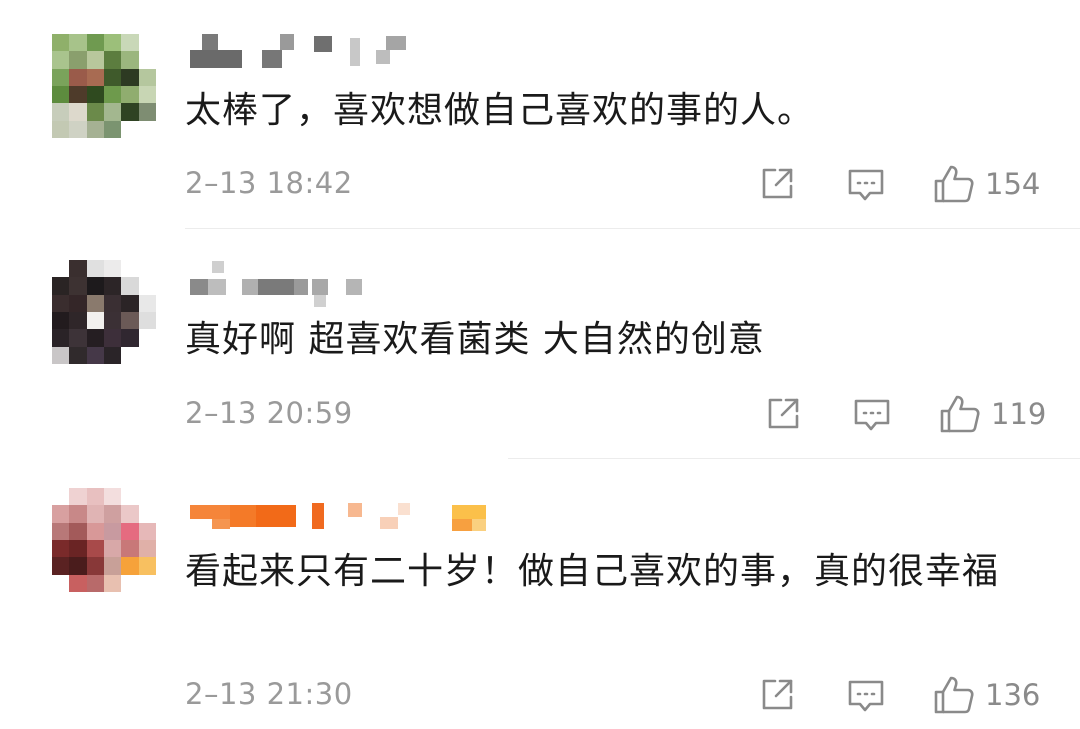 This screenshot has width=1080, height=729. I want to click on comment-text: 真好啊 超喜欢看菌类 大自然的创意, so click(475, 339).